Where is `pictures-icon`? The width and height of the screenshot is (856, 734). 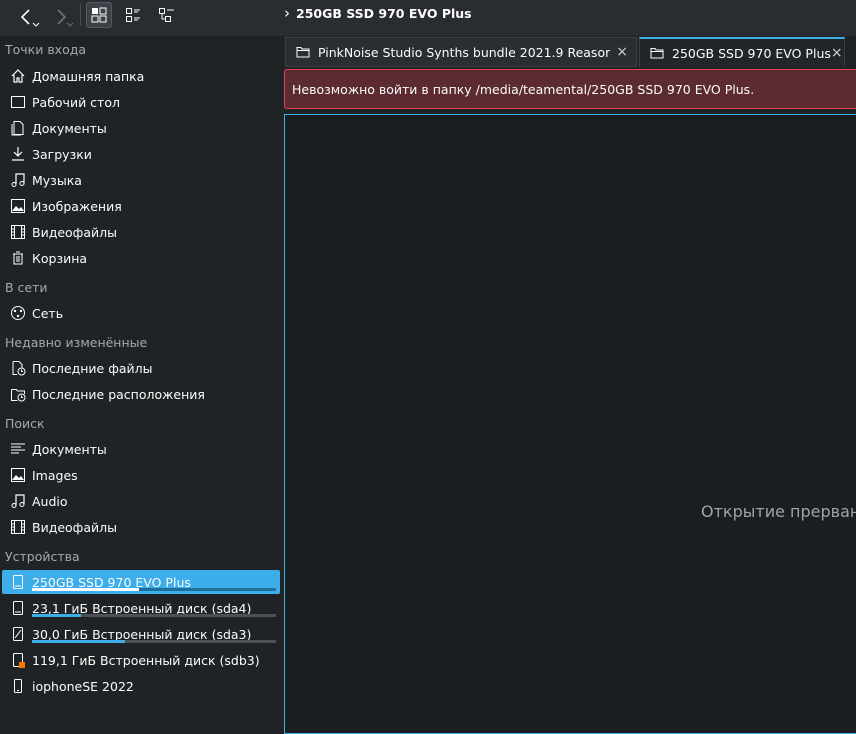 pictures-icon is located at coordinates (18, 206).